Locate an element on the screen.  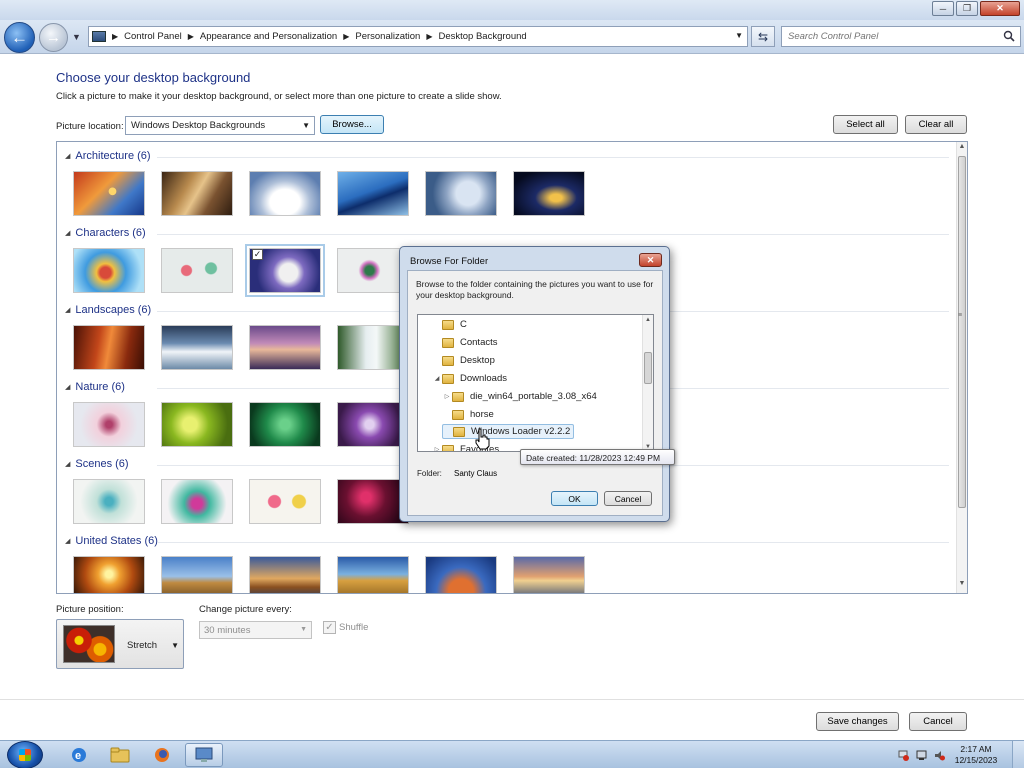
breadcrumb-appearance: Appearance and Personalization is located at coordinates (268, 36).